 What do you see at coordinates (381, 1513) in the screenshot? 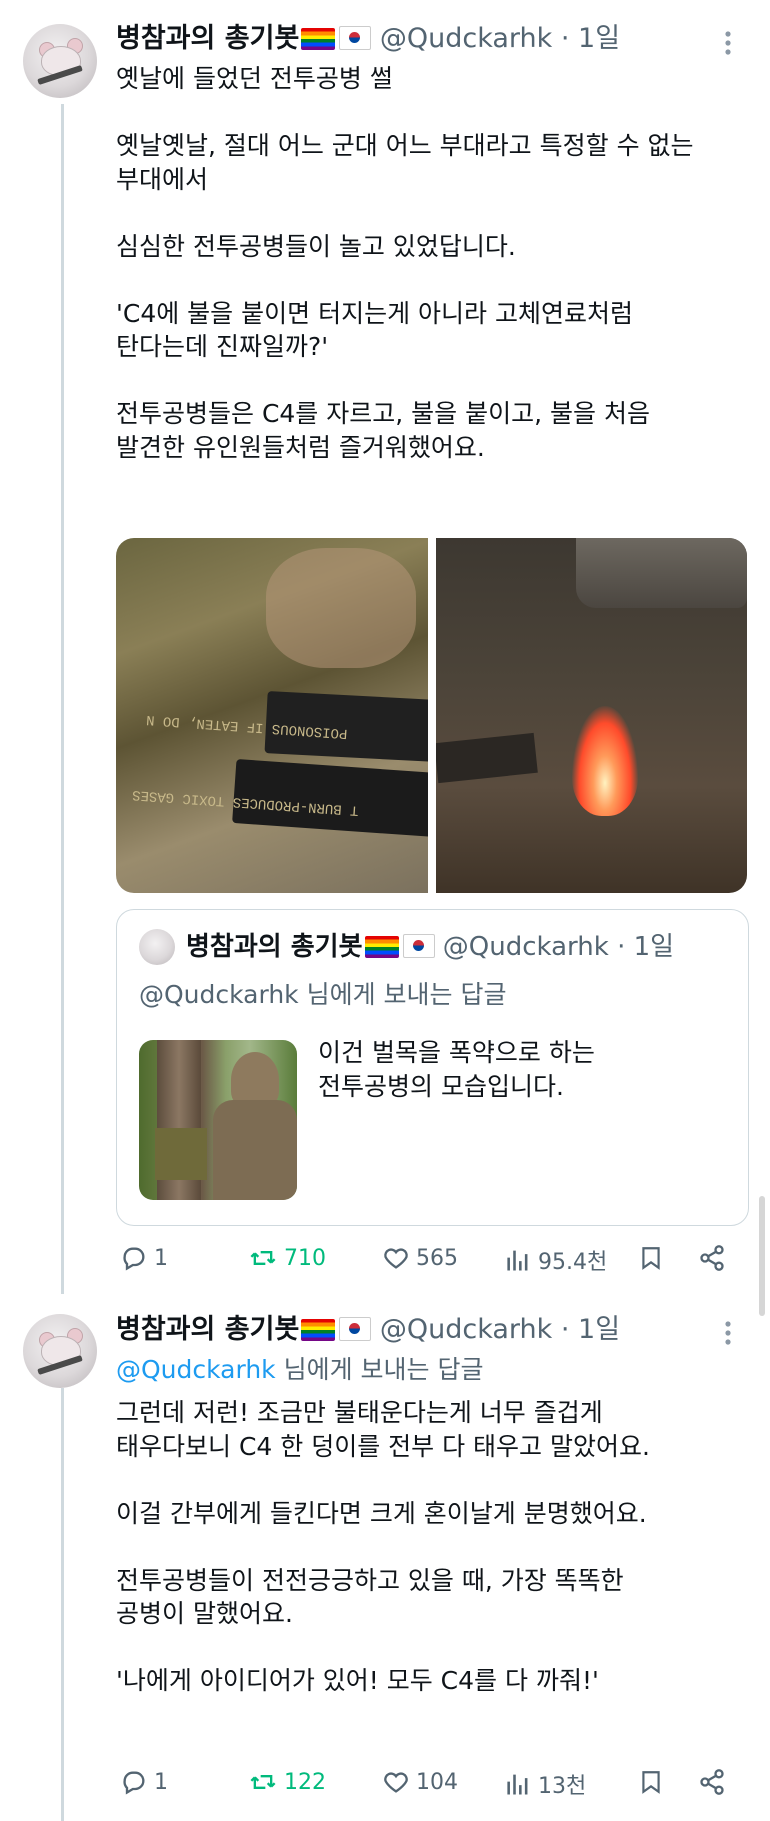
I see `tweet-paragraph: 이걸 간부에게 들킨다면 크게 혼이날게 분명했어요.` at bounding box center [381, 1513].